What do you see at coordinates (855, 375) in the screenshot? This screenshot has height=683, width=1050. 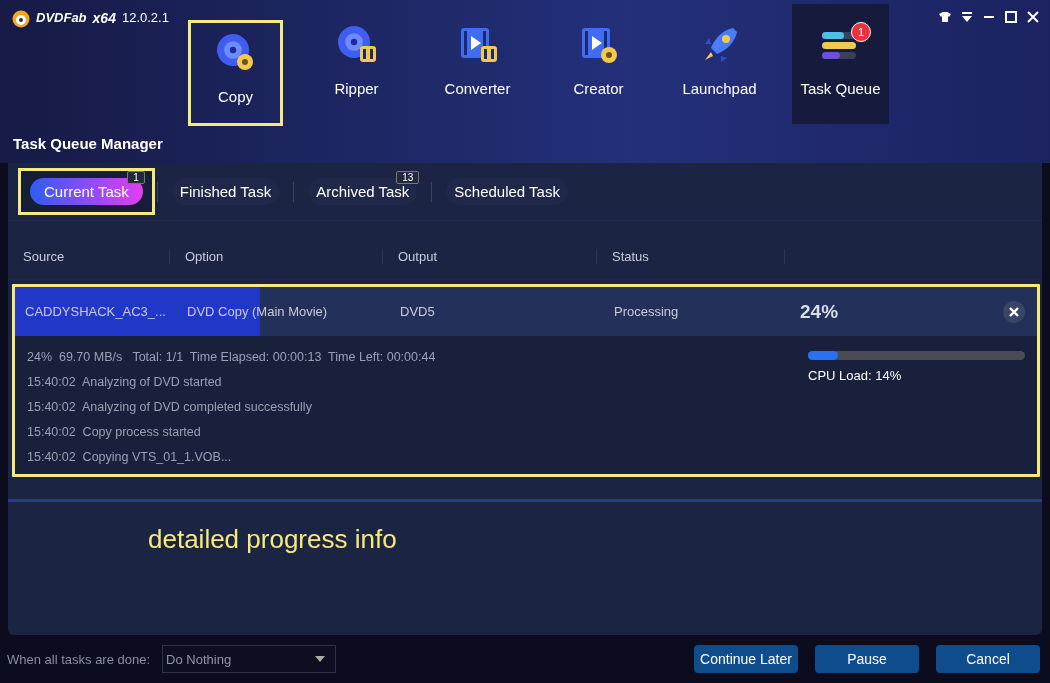 I see `cpu-load-label: CPU Load: 14%` at bounding box center [855, 375].